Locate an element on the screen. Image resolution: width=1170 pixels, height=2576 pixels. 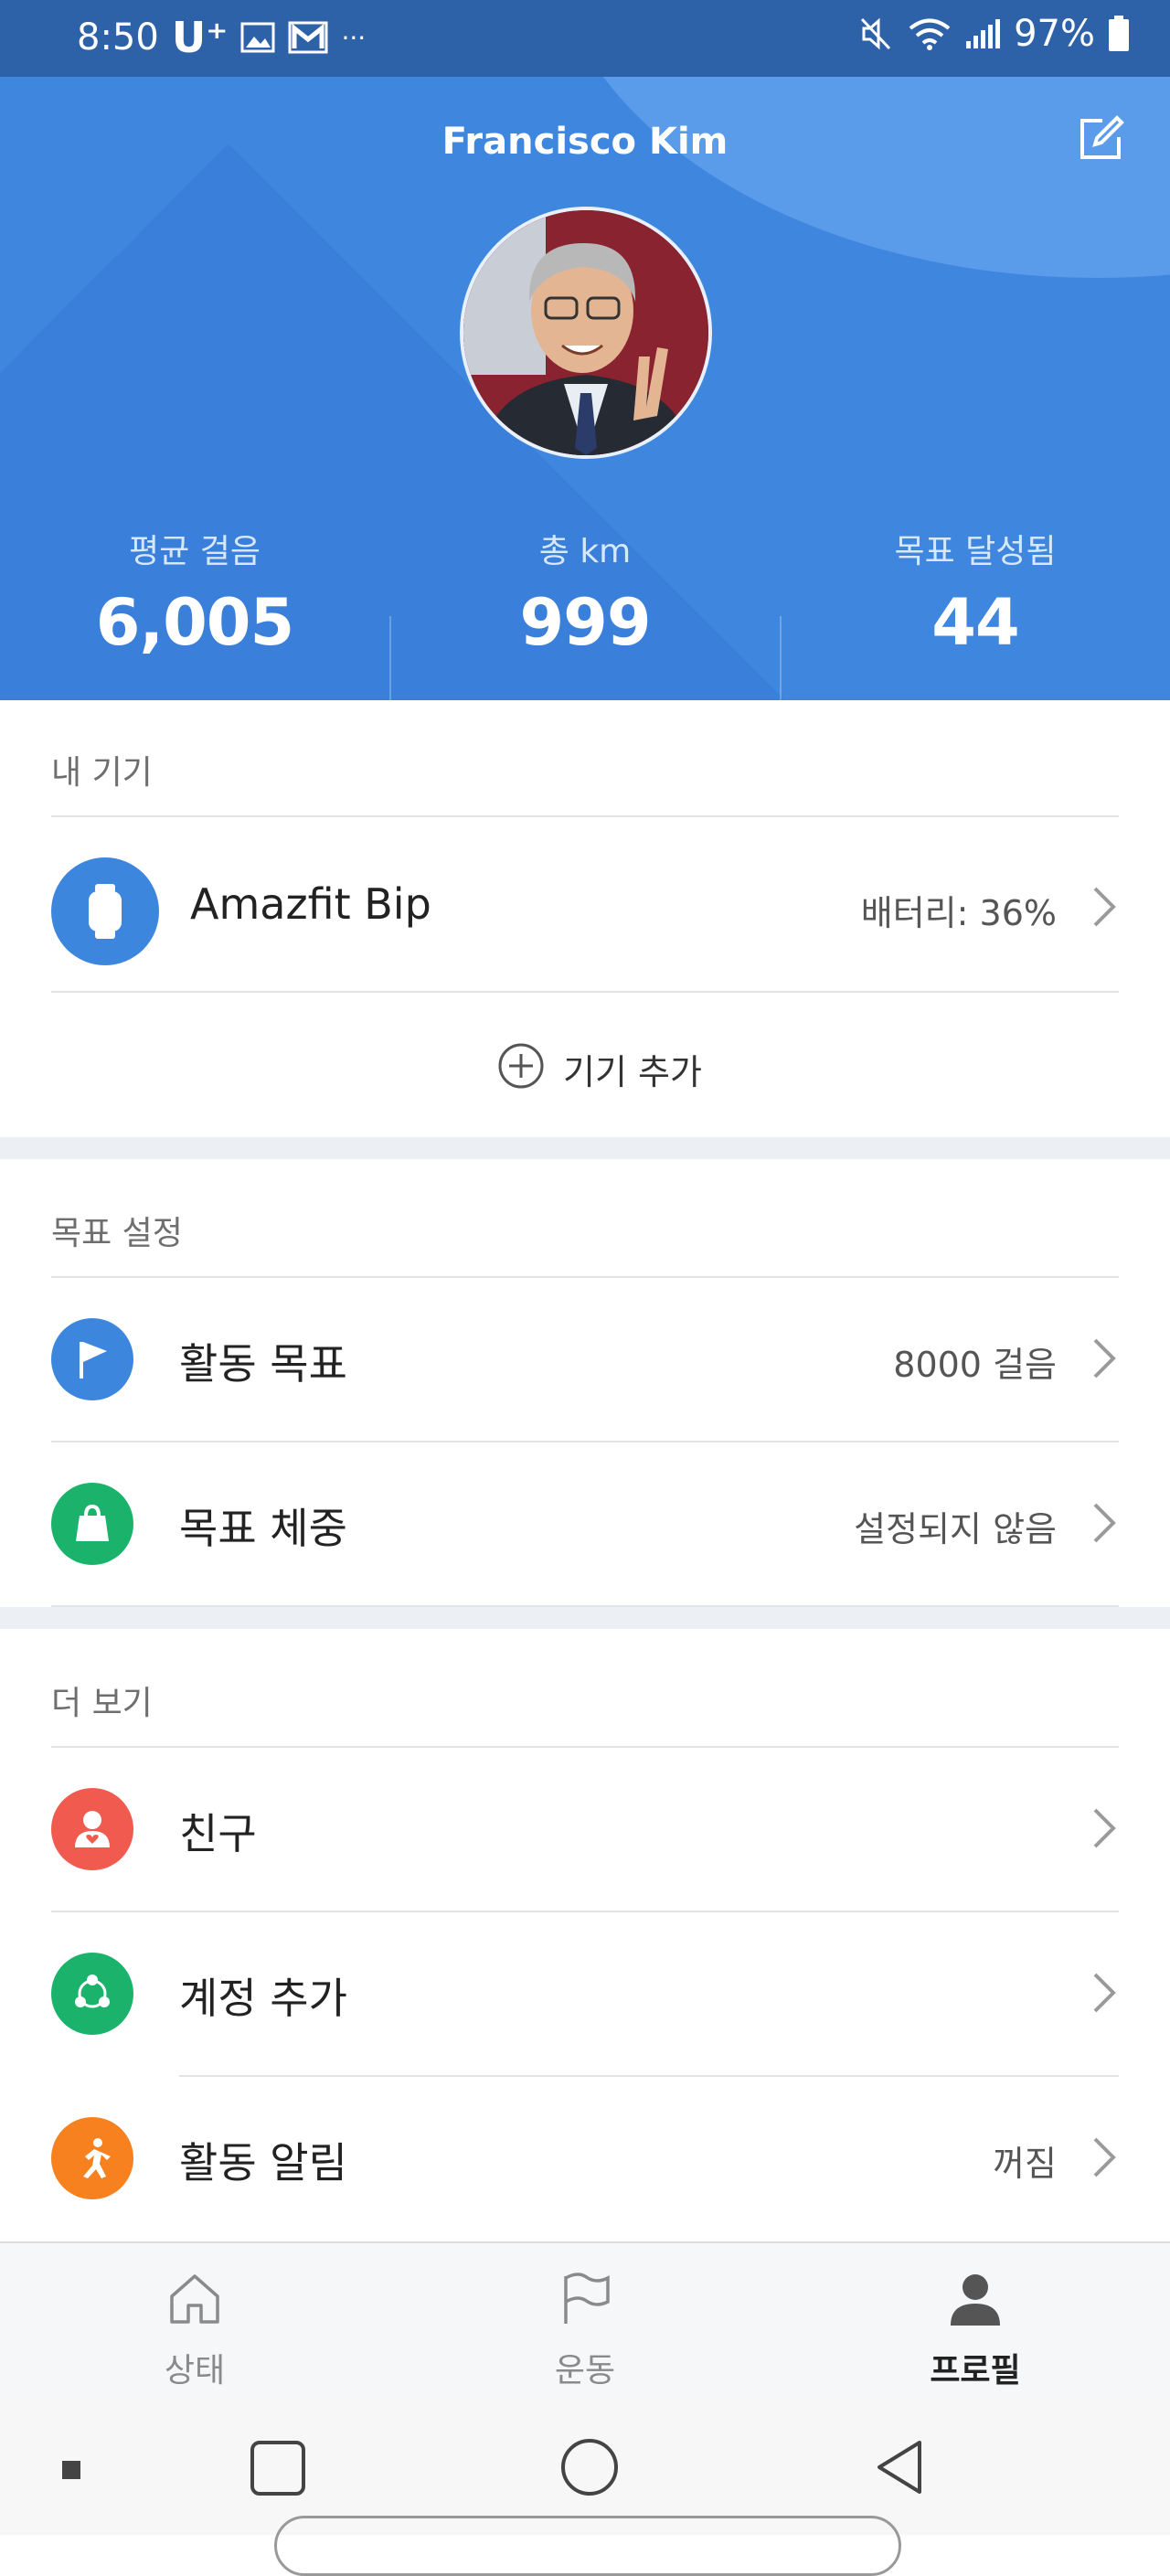
row-label: 계정 추가 is located at coordinates (263, 1999).